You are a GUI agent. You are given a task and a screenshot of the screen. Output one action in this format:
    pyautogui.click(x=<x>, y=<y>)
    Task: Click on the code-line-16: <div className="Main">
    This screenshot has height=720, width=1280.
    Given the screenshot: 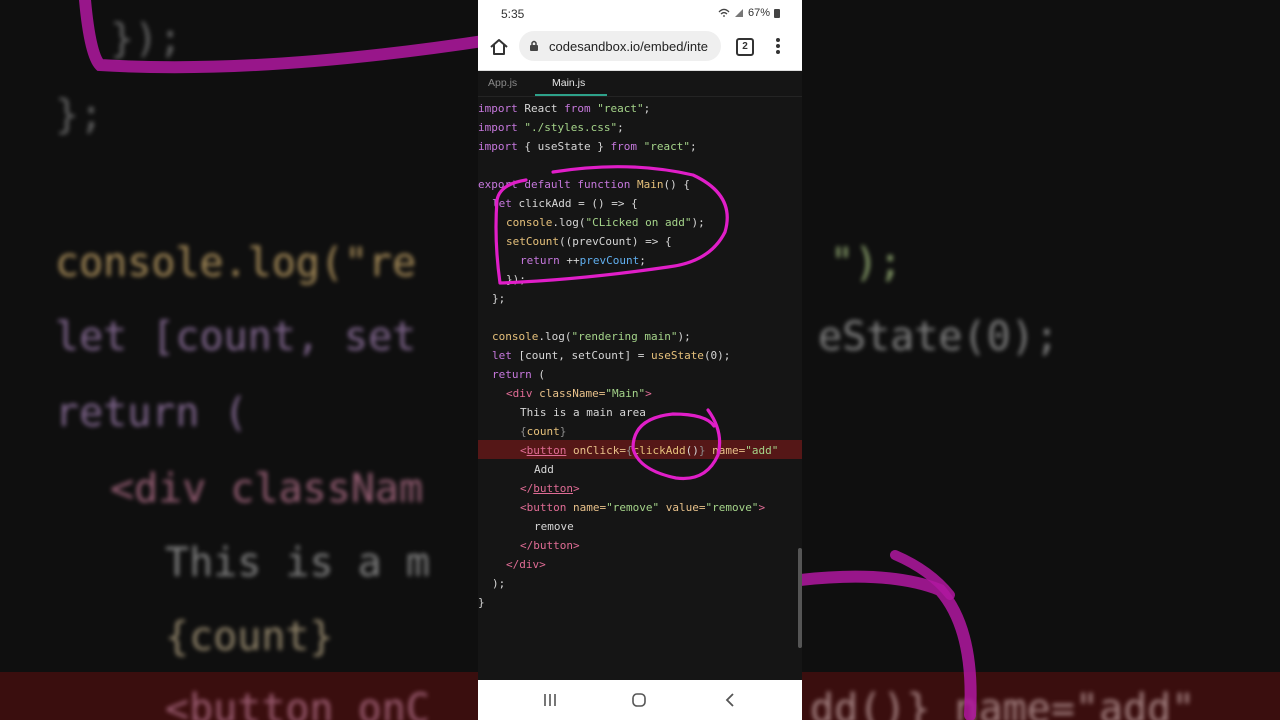 What is the action you would take?
    pyautogui.click(x=579, y=393)
    